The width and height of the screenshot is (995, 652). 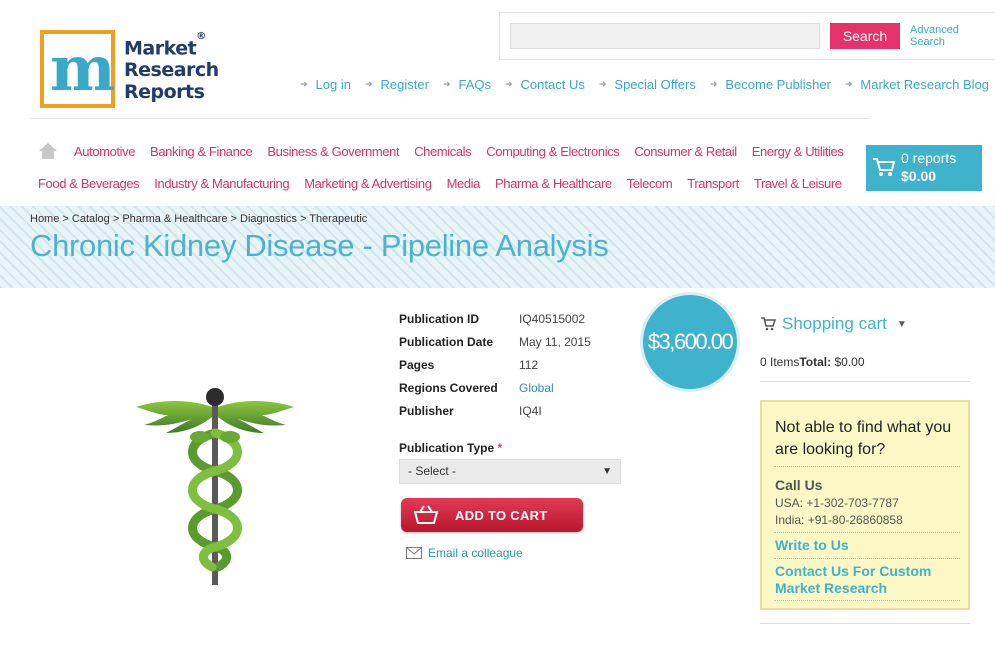 I want to click on logo-line-2: Research, so click(x=171, y=70).